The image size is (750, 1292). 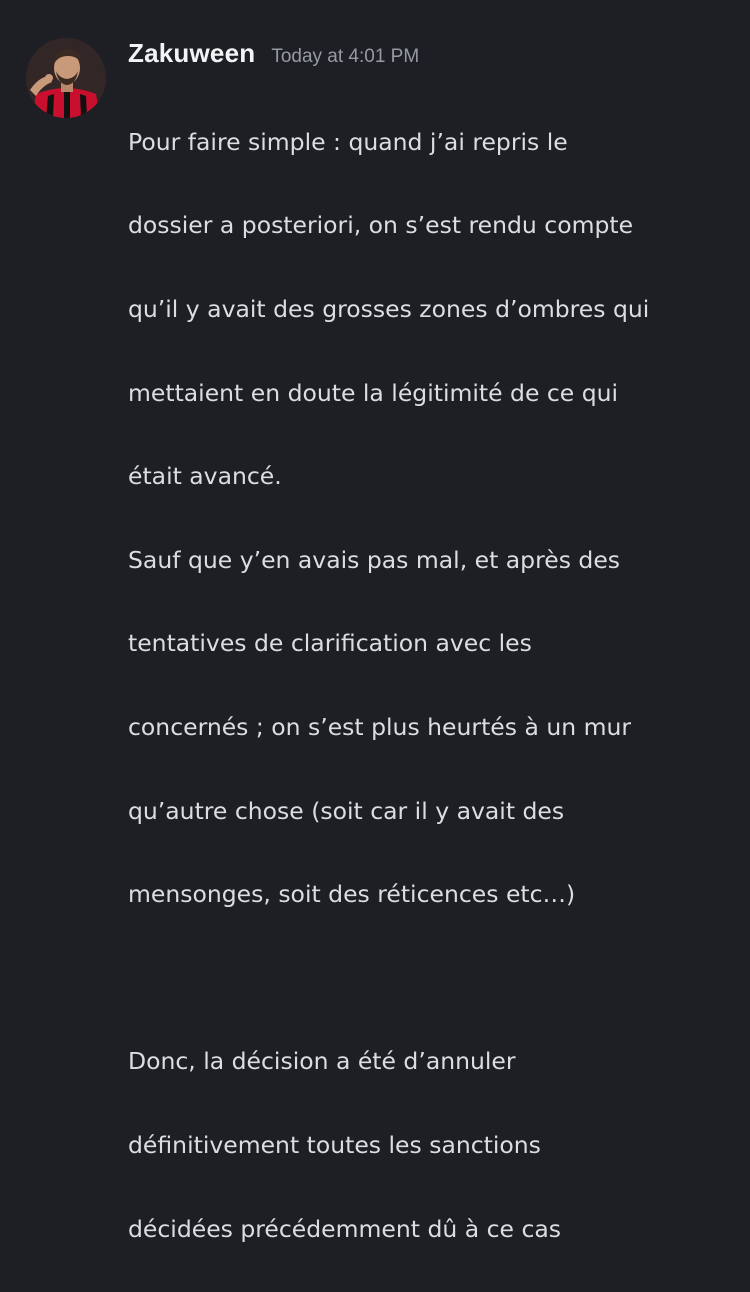 I want to click on username: Zakuween, so click(x=191, y=53).